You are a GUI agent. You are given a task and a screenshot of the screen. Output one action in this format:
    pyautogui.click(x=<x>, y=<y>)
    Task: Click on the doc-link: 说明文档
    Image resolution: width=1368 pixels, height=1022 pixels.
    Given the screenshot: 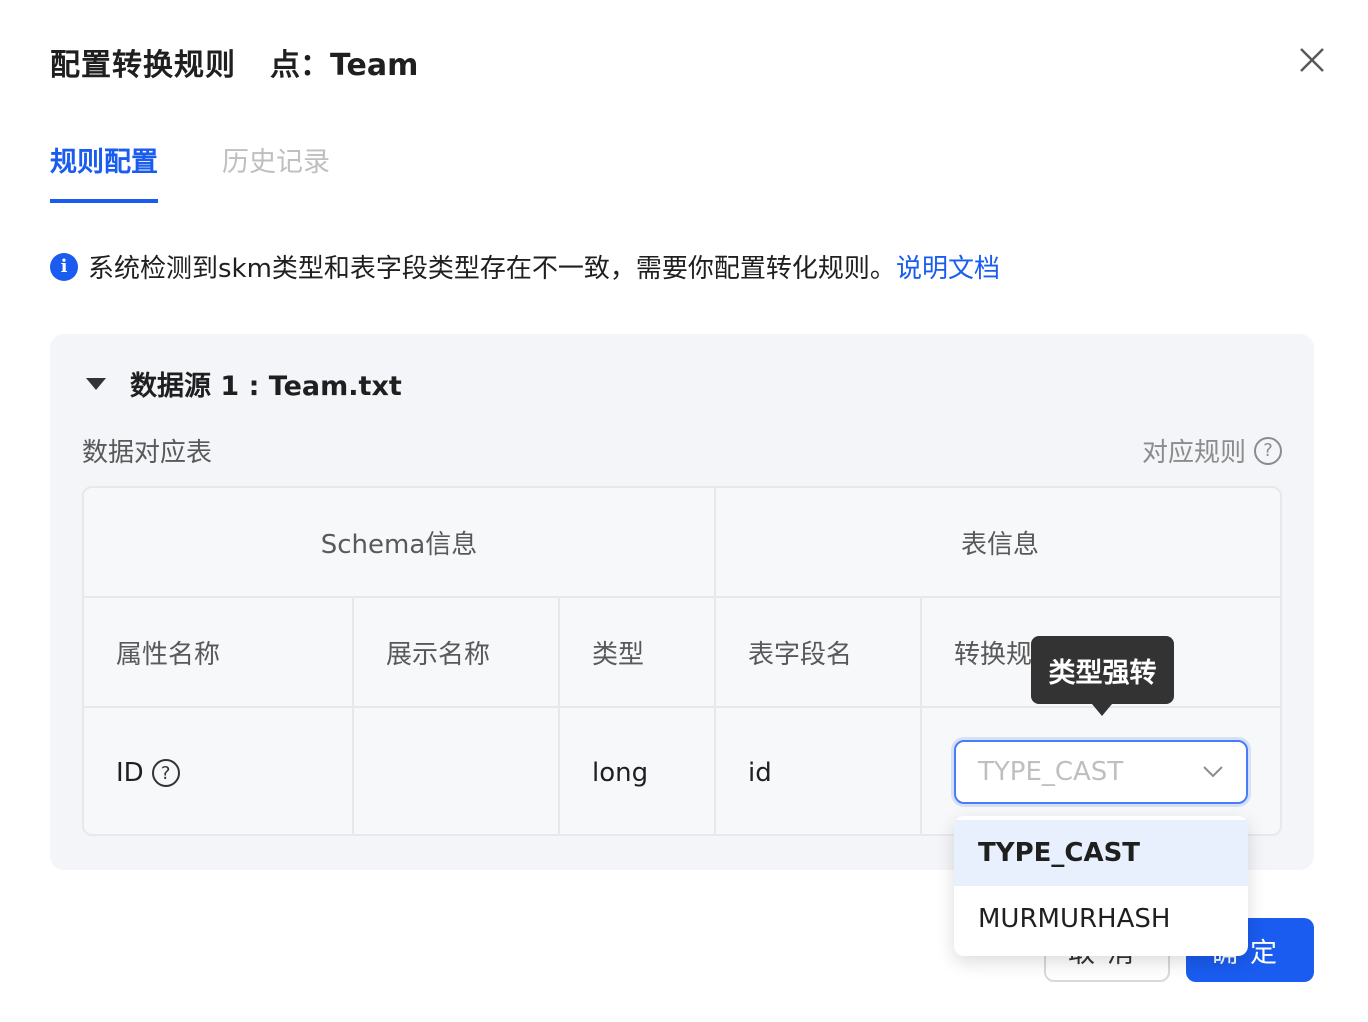 What is the action you would take?
    pyautogui.click(x=948, y=269)
    